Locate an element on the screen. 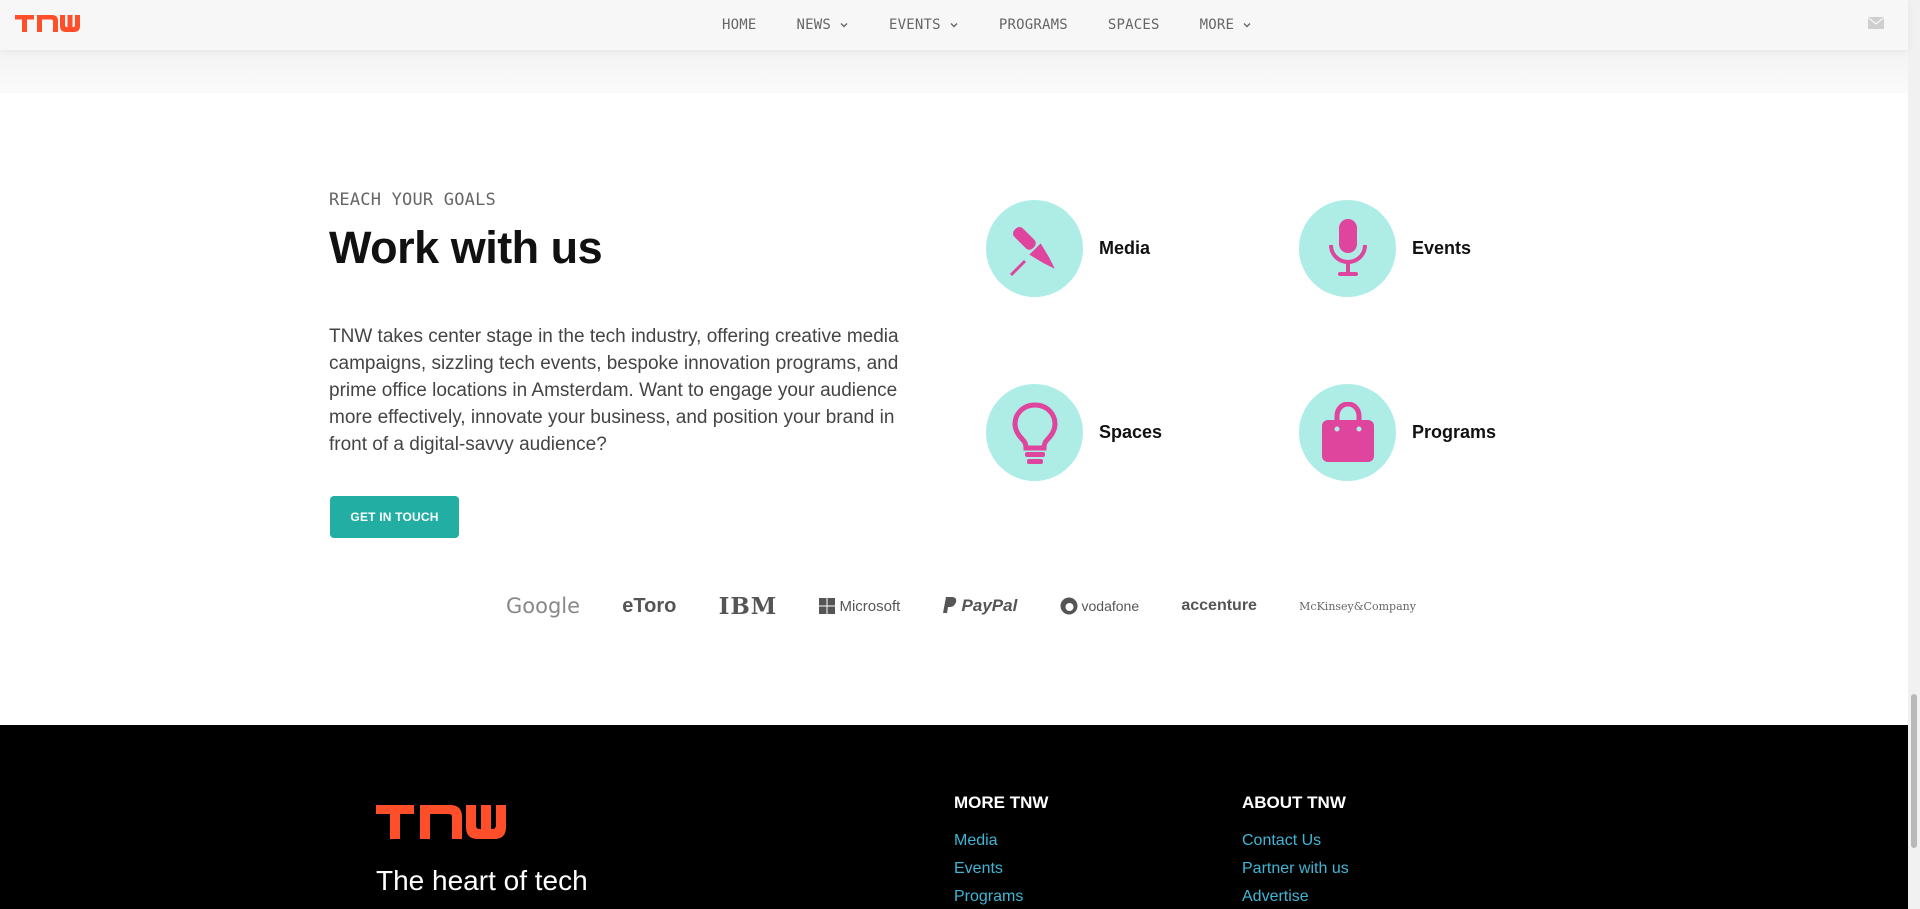 The width and height of the screenshot is (1920, 909). footer-link-contact: Contact Us is located at coordinates (1295, 841).